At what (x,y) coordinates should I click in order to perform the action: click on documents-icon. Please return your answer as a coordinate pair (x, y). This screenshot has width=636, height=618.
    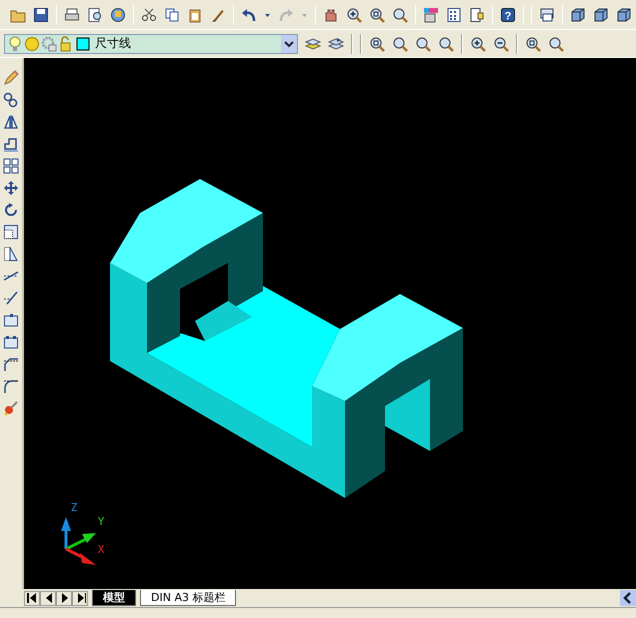
    Looking at the image, I should click on (477, 14).